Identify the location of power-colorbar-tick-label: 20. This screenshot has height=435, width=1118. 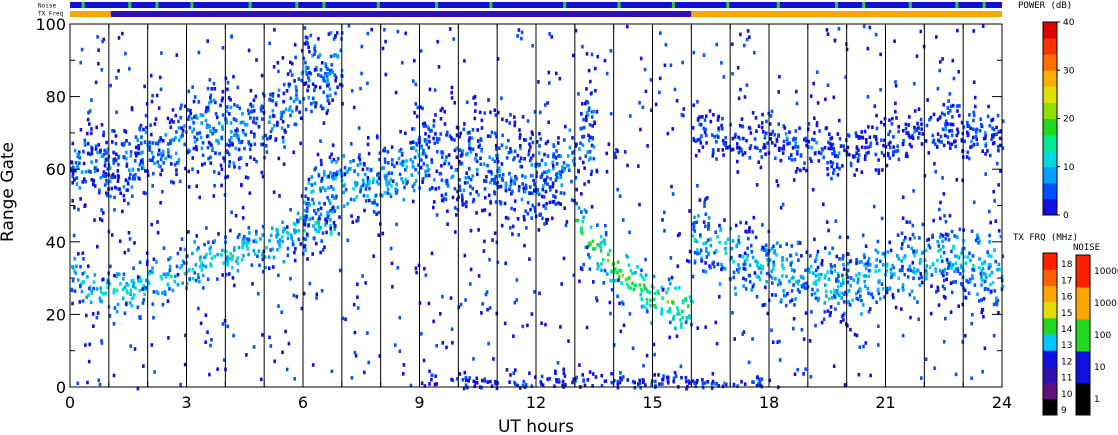
(1069, 120).